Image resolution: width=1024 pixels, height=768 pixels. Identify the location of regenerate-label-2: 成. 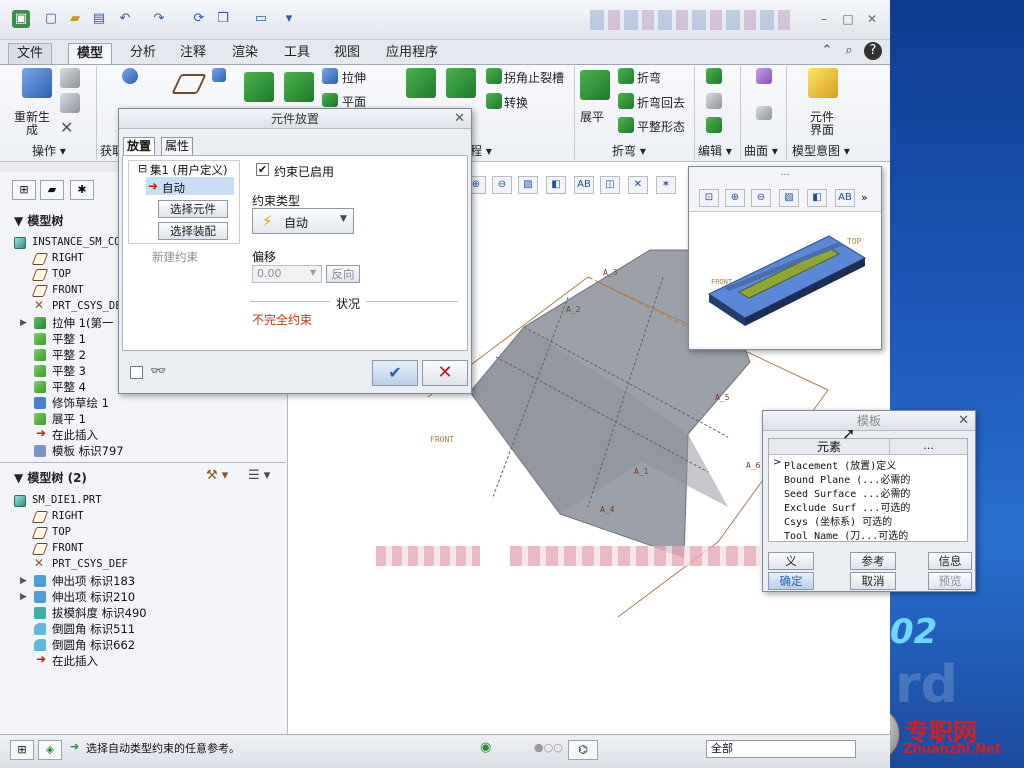
(32, 129).